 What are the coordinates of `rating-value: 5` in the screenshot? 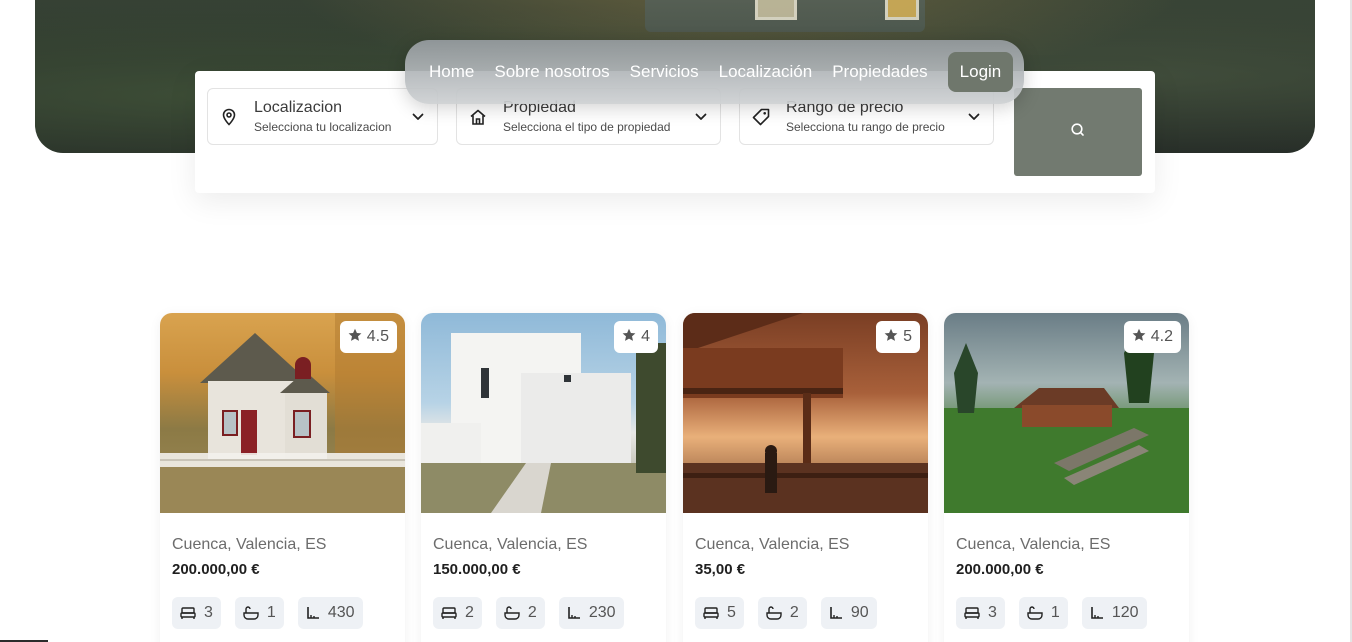 It's located at (907, 336).